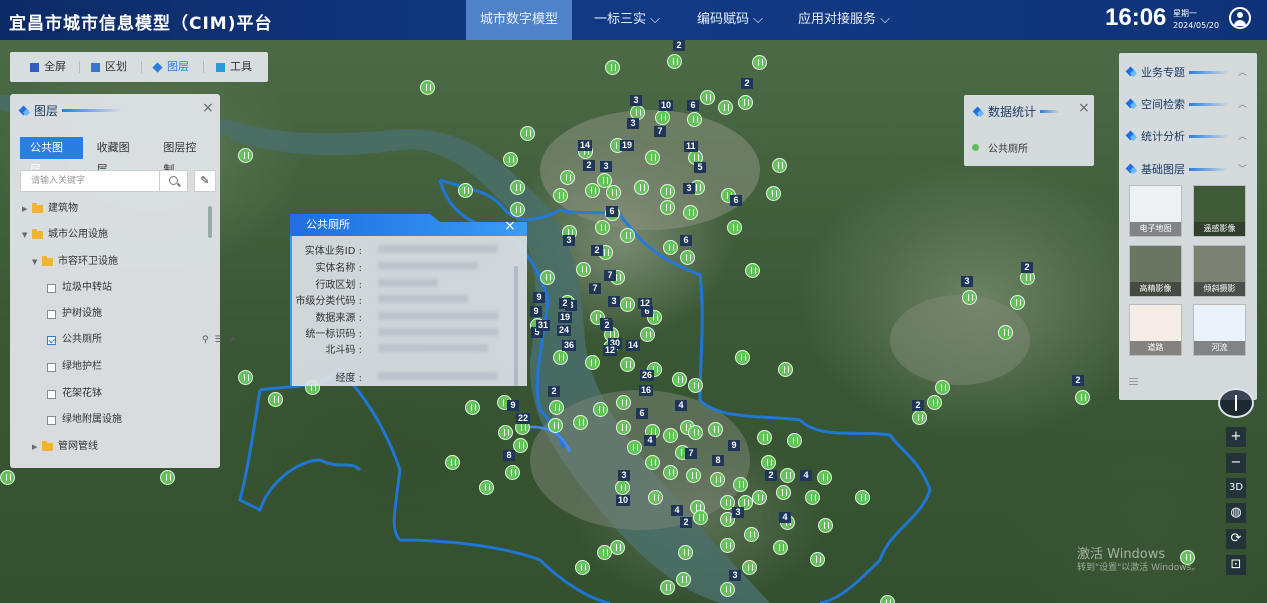  Describe the element at coordinates (65, 235) in the screenshot. I see `tree-folder-public-facilities: ▼ 城市公用设施` at that location.